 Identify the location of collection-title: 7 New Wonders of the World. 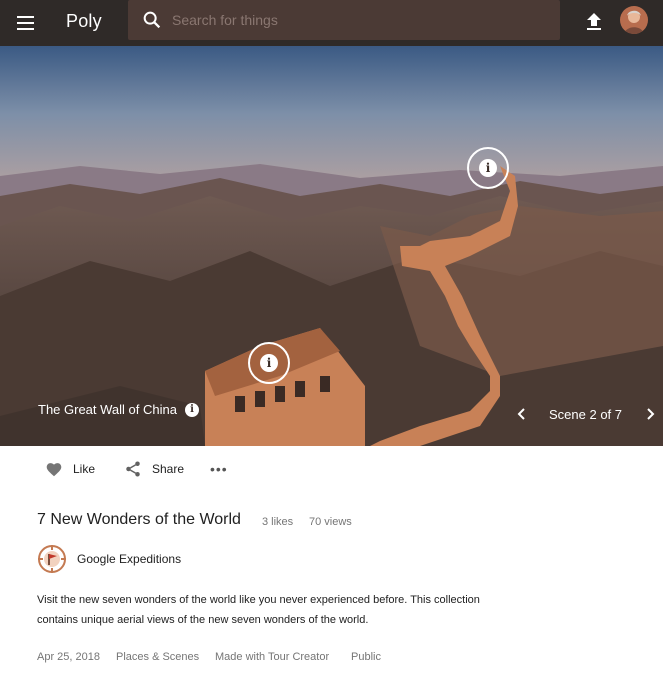
(139, 519).